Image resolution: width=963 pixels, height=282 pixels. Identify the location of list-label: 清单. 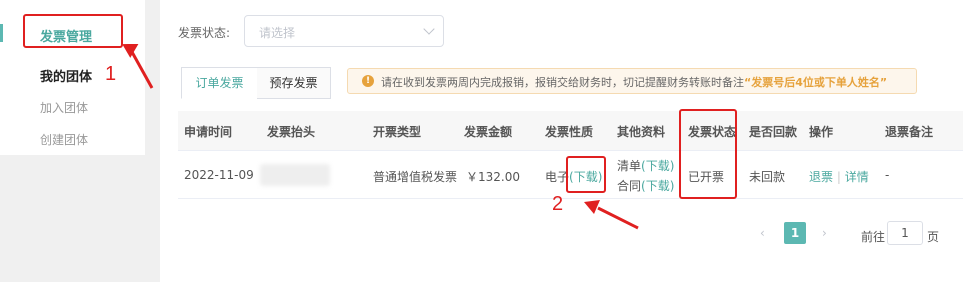
(629, 166).